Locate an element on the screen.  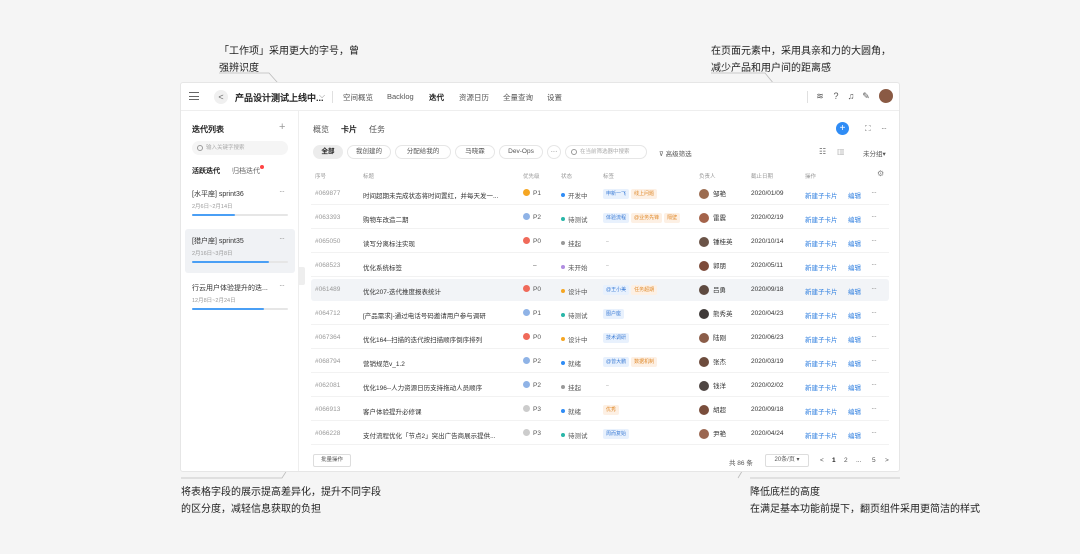
page-number: 1 is located at coordinates (834, 460).